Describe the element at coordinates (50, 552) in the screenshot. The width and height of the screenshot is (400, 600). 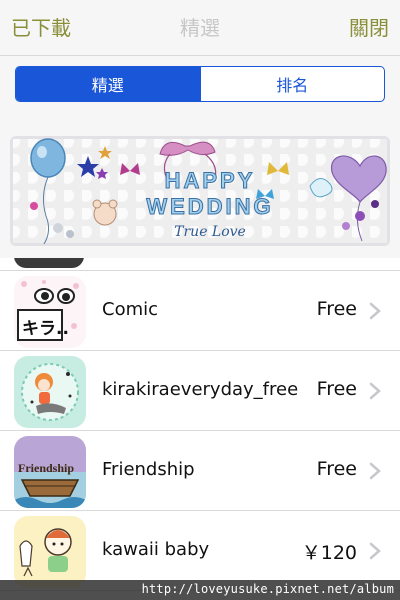
I see `kawaii-baby-icon` at that location.